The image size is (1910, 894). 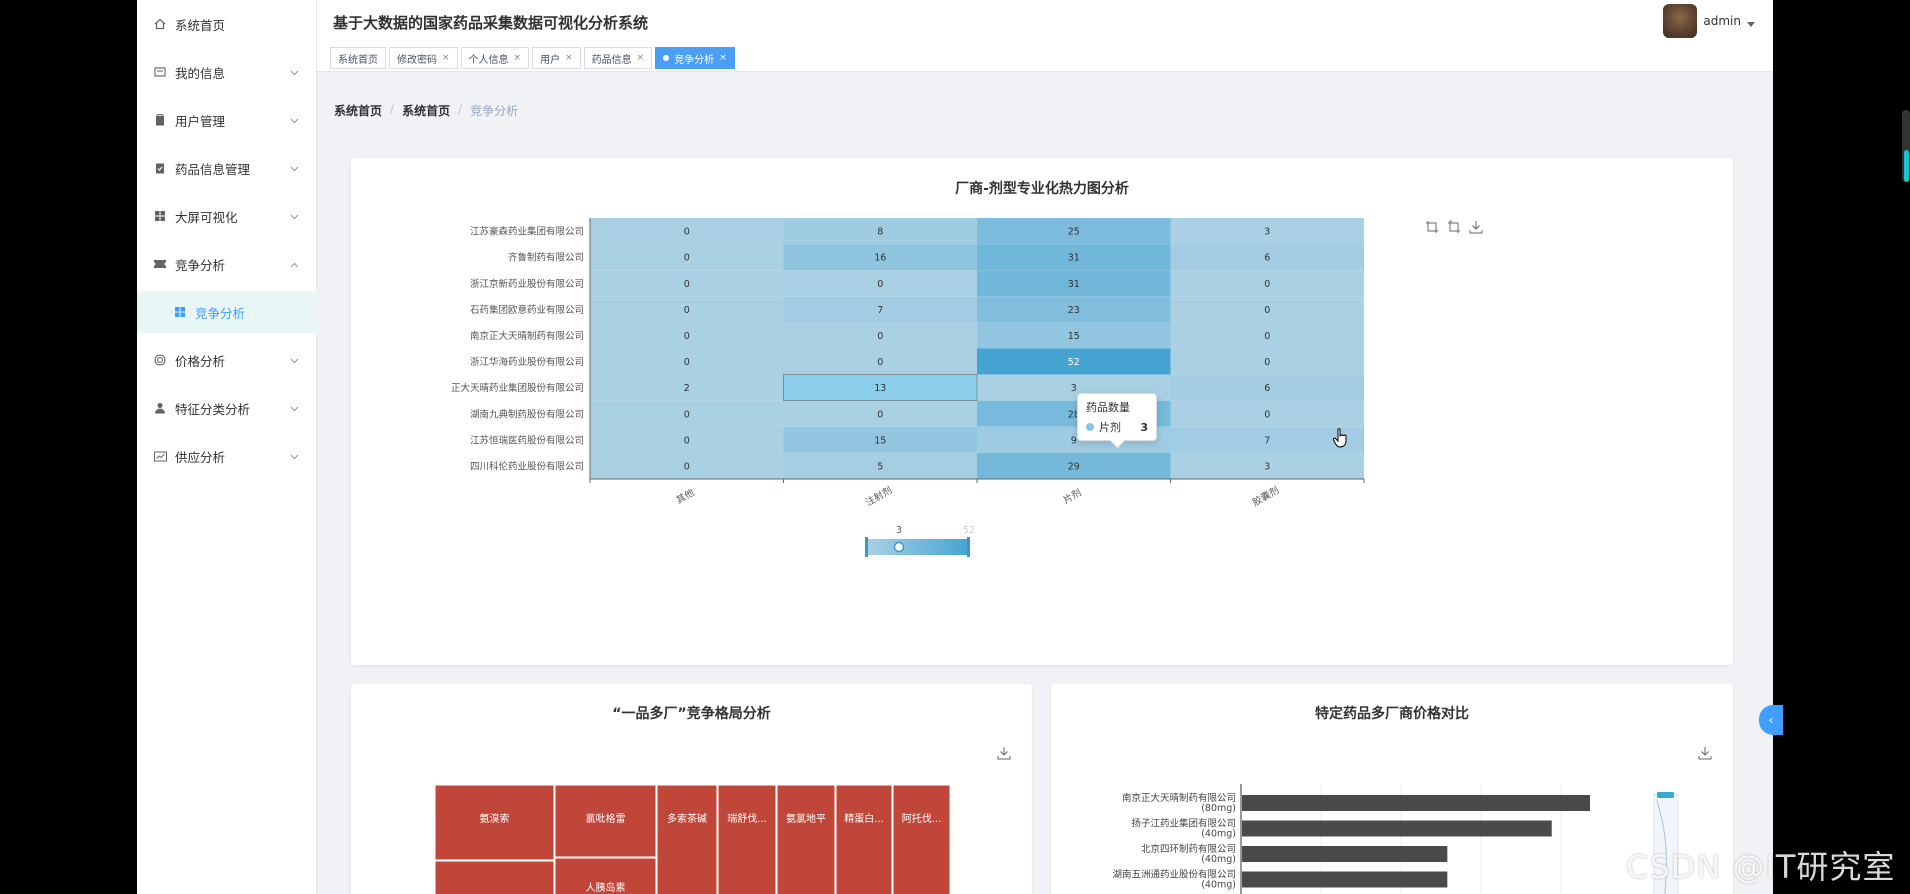 What do you see at coordinates (227, 456) in the screenshot?
I see `sidebar-item-supply-analysis: 供应分析` at bounding box center [227, 456].